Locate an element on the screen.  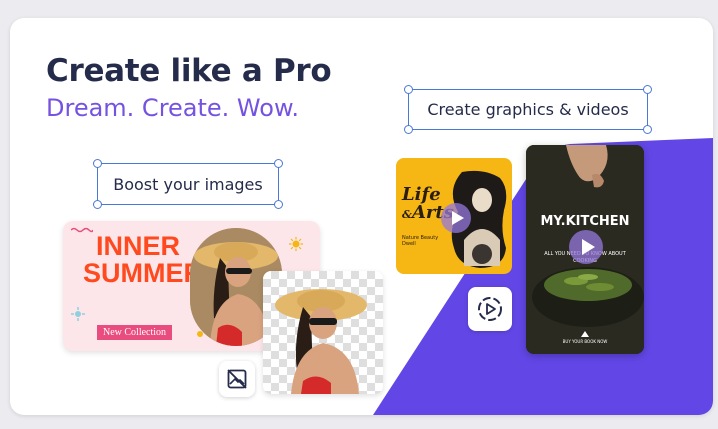
subhead: Dream. Create. Wow. is located at coordinates (172, 108).